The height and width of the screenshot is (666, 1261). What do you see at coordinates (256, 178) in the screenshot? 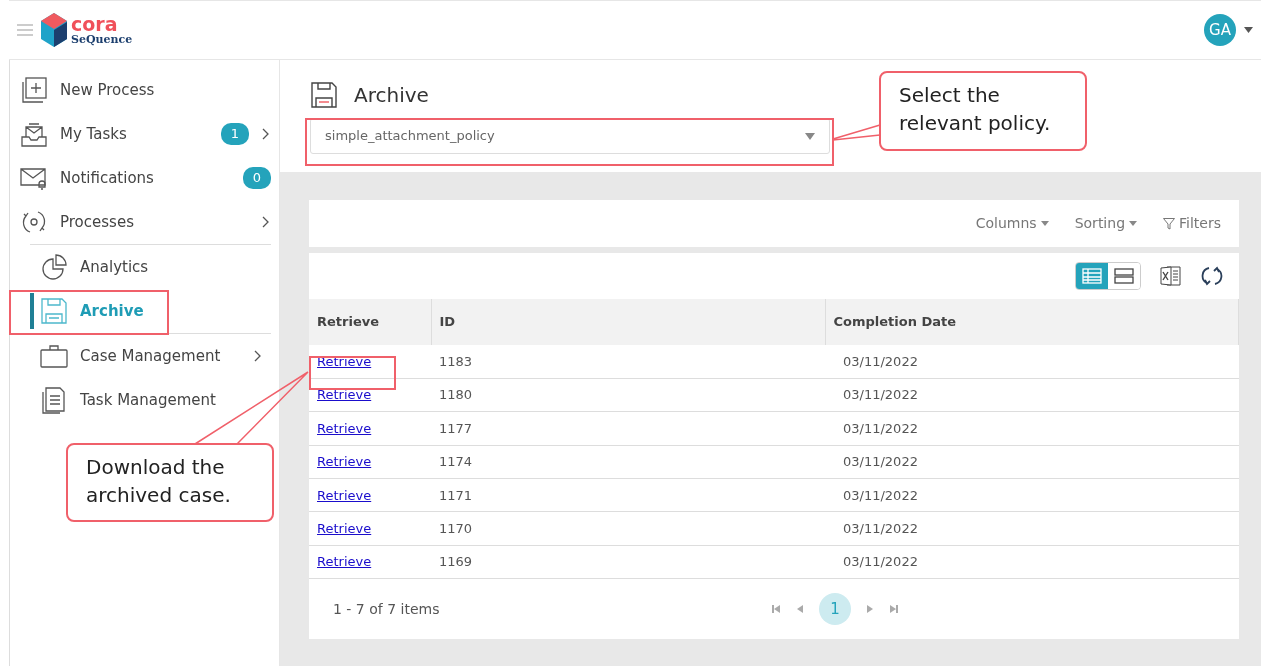
I see `count-badge: 0` at bounding box center [256, 178].